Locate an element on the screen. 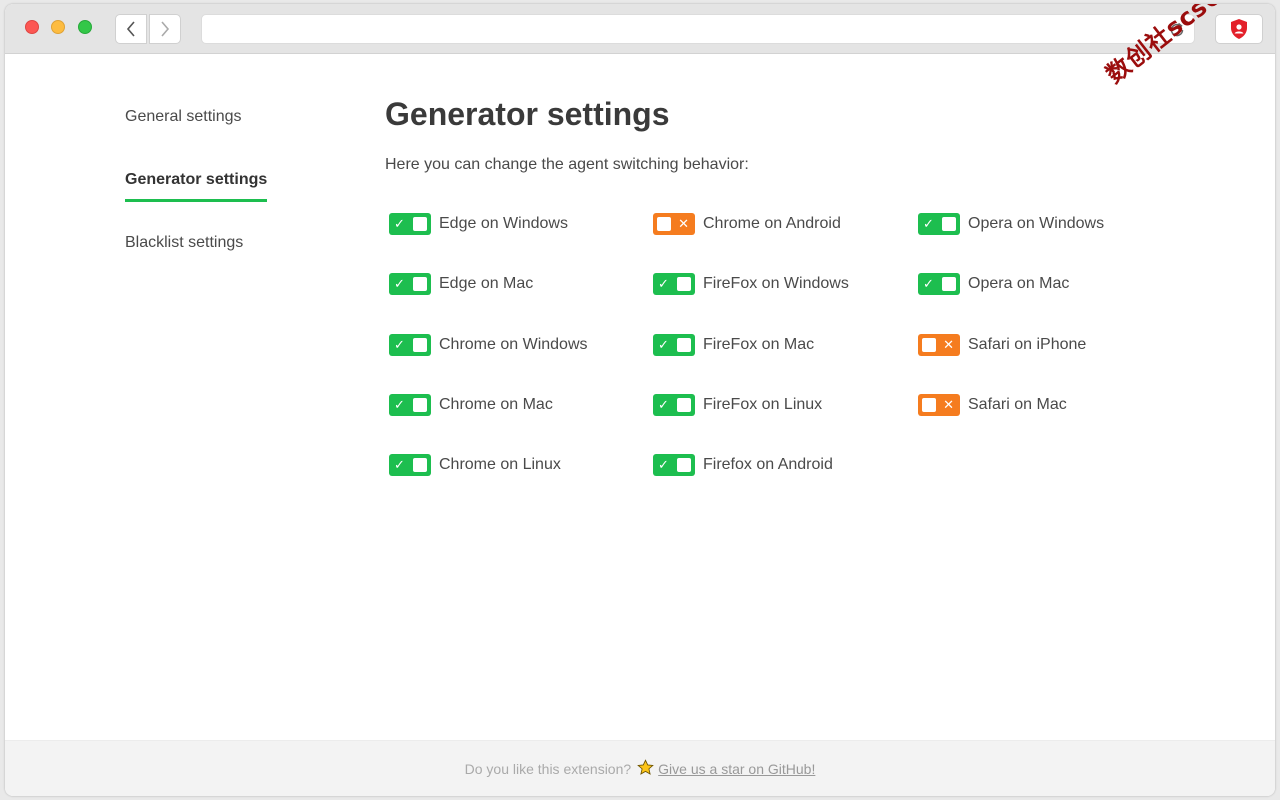 The height and width of the screenshot is (800, 1280). sidebar-item-general-settings: General settings is located at coordinates (196, 135).